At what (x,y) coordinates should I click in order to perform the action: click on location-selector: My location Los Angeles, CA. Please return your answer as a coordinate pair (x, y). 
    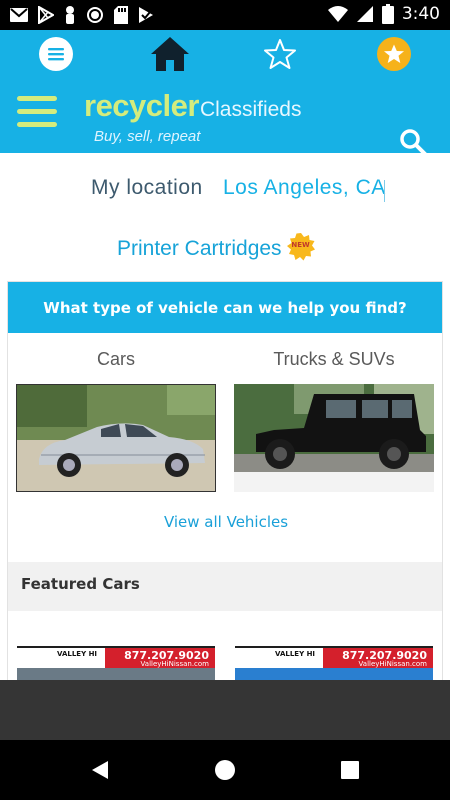
    Looking at the image, I should click on (225, 190).